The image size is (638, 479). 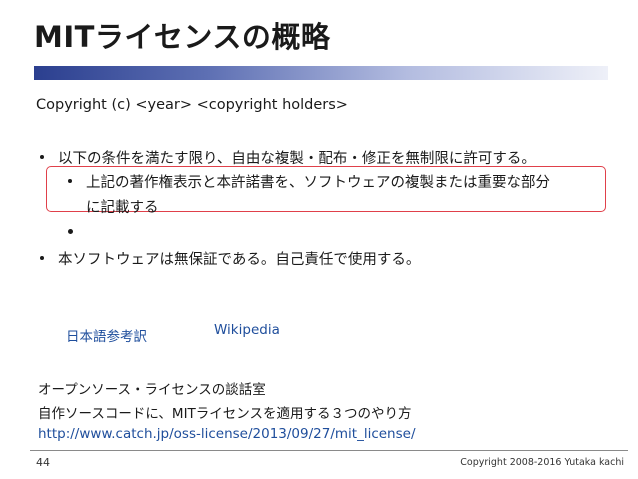 I want to click on wikipedia-link: Wikipedia, so click(x=247, y=330).